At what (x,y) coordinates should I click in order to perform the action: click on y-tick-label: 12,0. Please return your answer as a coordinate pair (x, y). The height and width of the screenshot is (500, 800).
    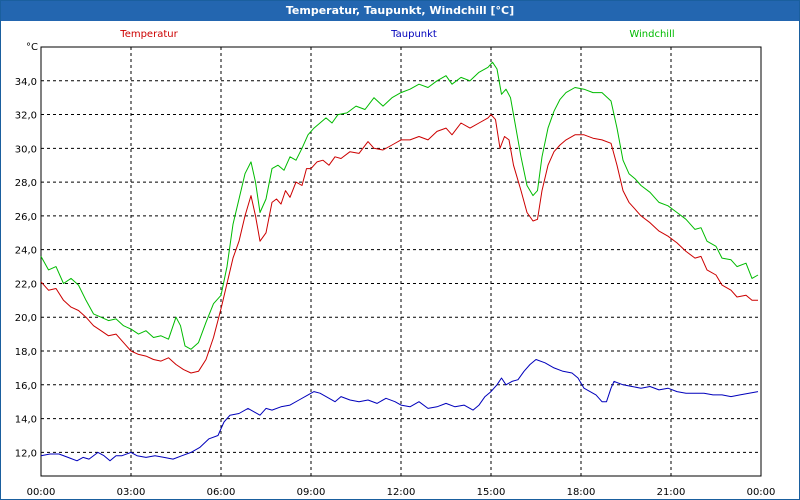
    Looking at the image, I should click on (26, 453).